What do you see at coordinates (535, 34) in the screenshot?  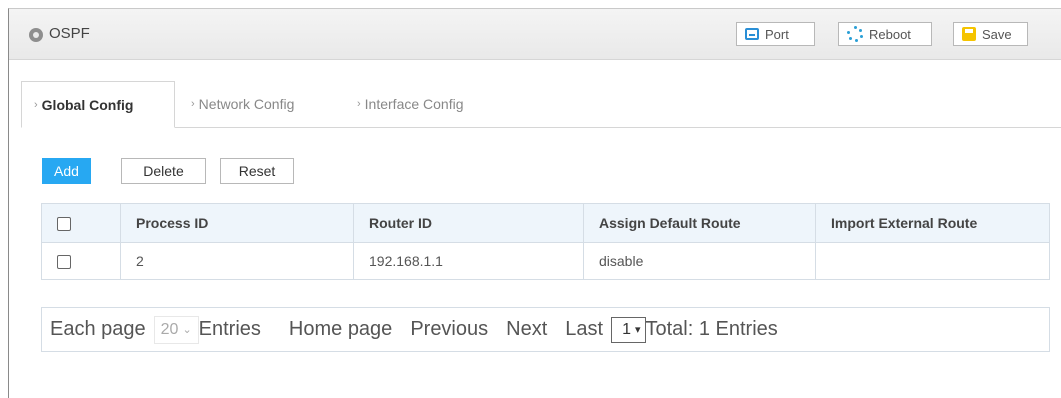 I see `panel-header: OSPF Port Reboot Save` at bounding box center [535, 34].